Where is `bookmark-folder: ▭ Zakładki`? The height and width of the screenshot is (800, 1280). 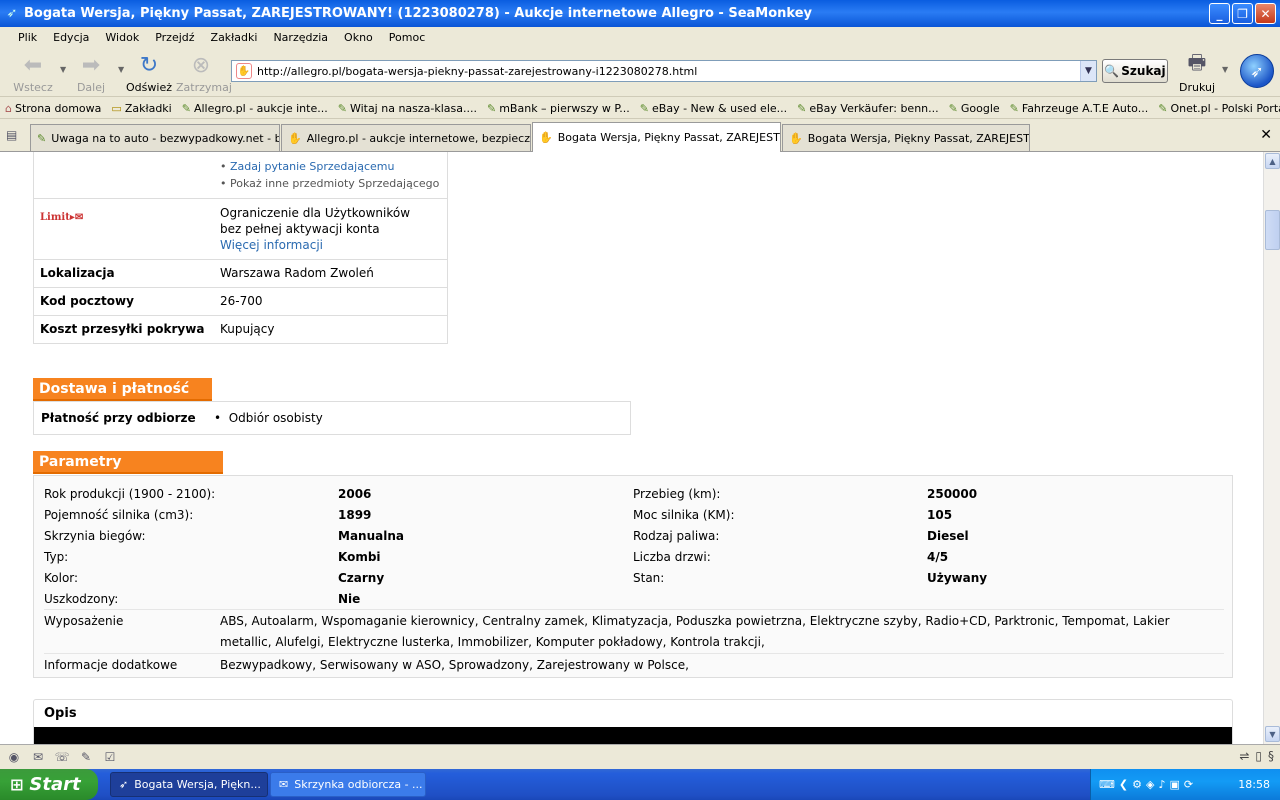 bookmark-folder: ▭ Zakładki is located at coordinates (141, 108).